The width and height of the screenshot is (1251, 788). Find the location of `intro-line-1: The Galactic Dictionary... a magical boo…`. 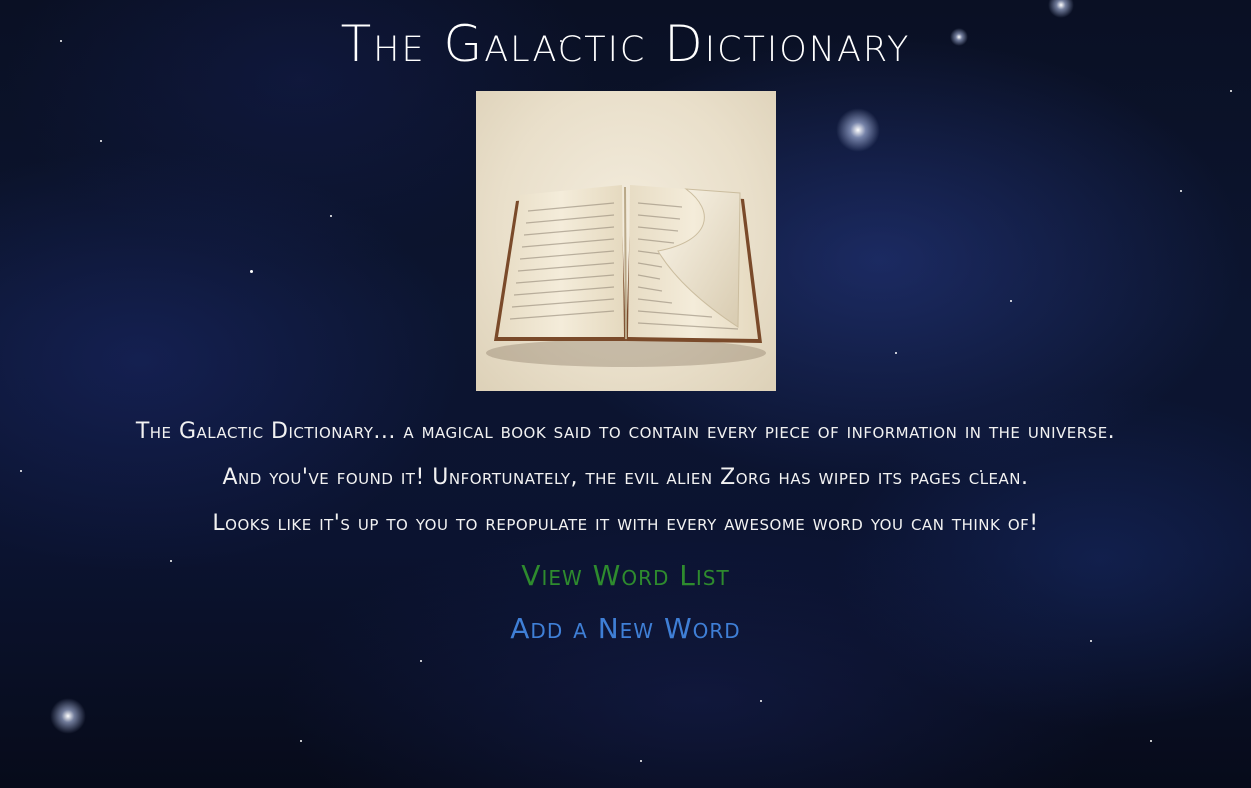

intro-line-1: The Galactic Dictionary... a magical boo… is located at coordinates (625, 431).